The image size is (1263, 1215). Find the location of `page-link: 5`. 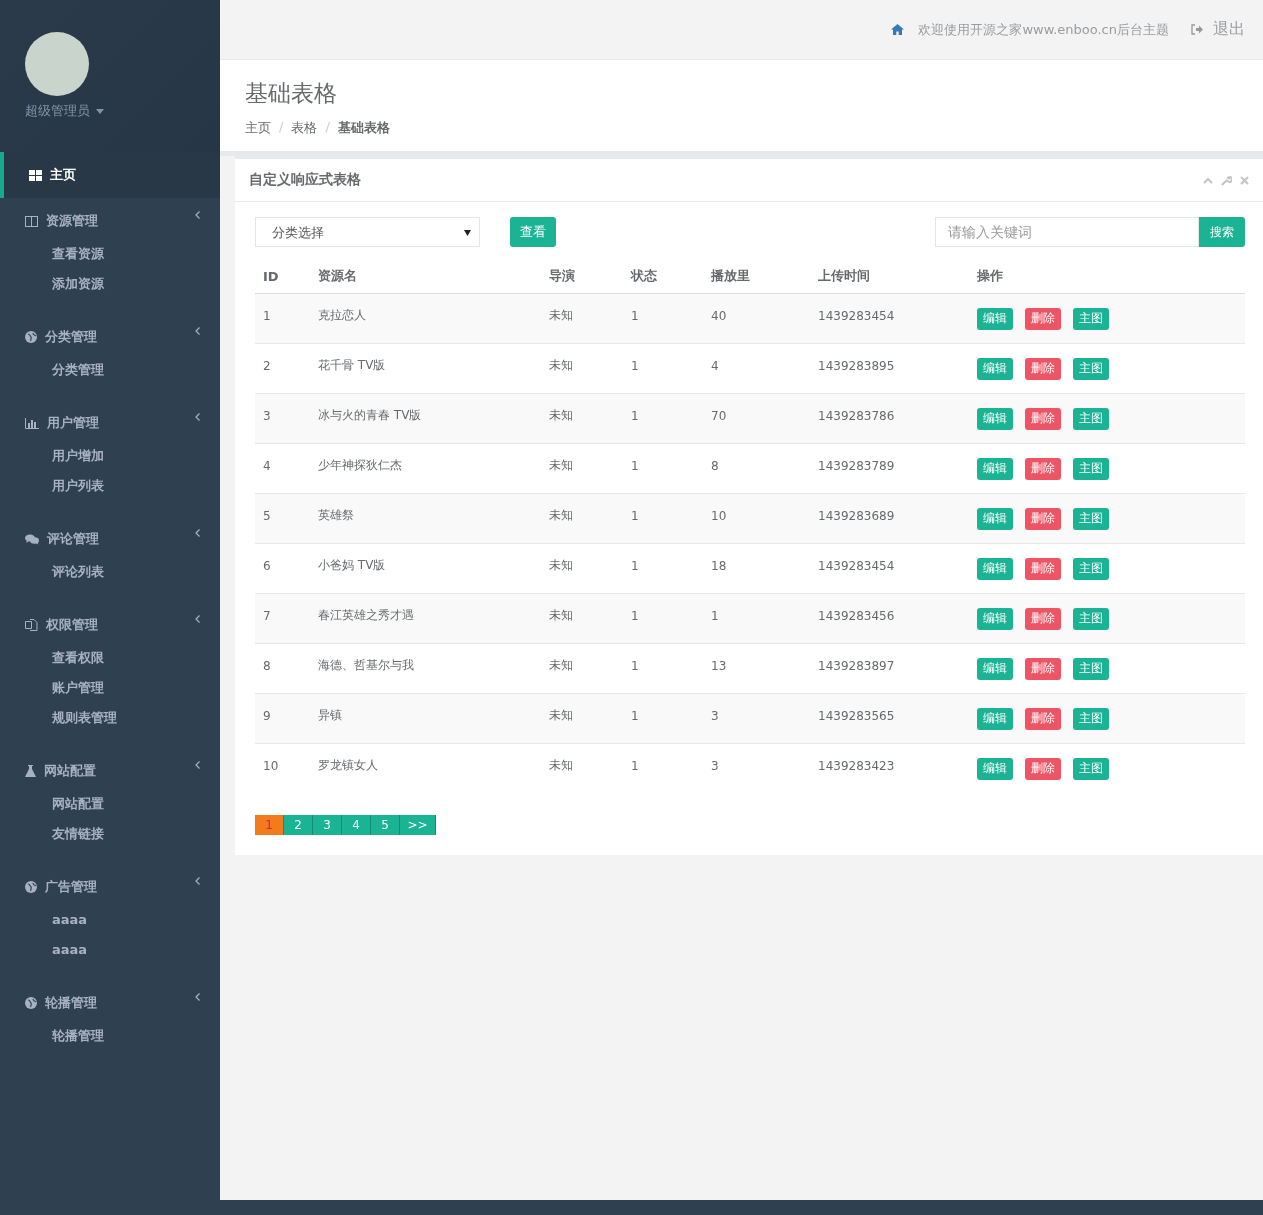

page-link: 5 is located at coordinates (385, 825).